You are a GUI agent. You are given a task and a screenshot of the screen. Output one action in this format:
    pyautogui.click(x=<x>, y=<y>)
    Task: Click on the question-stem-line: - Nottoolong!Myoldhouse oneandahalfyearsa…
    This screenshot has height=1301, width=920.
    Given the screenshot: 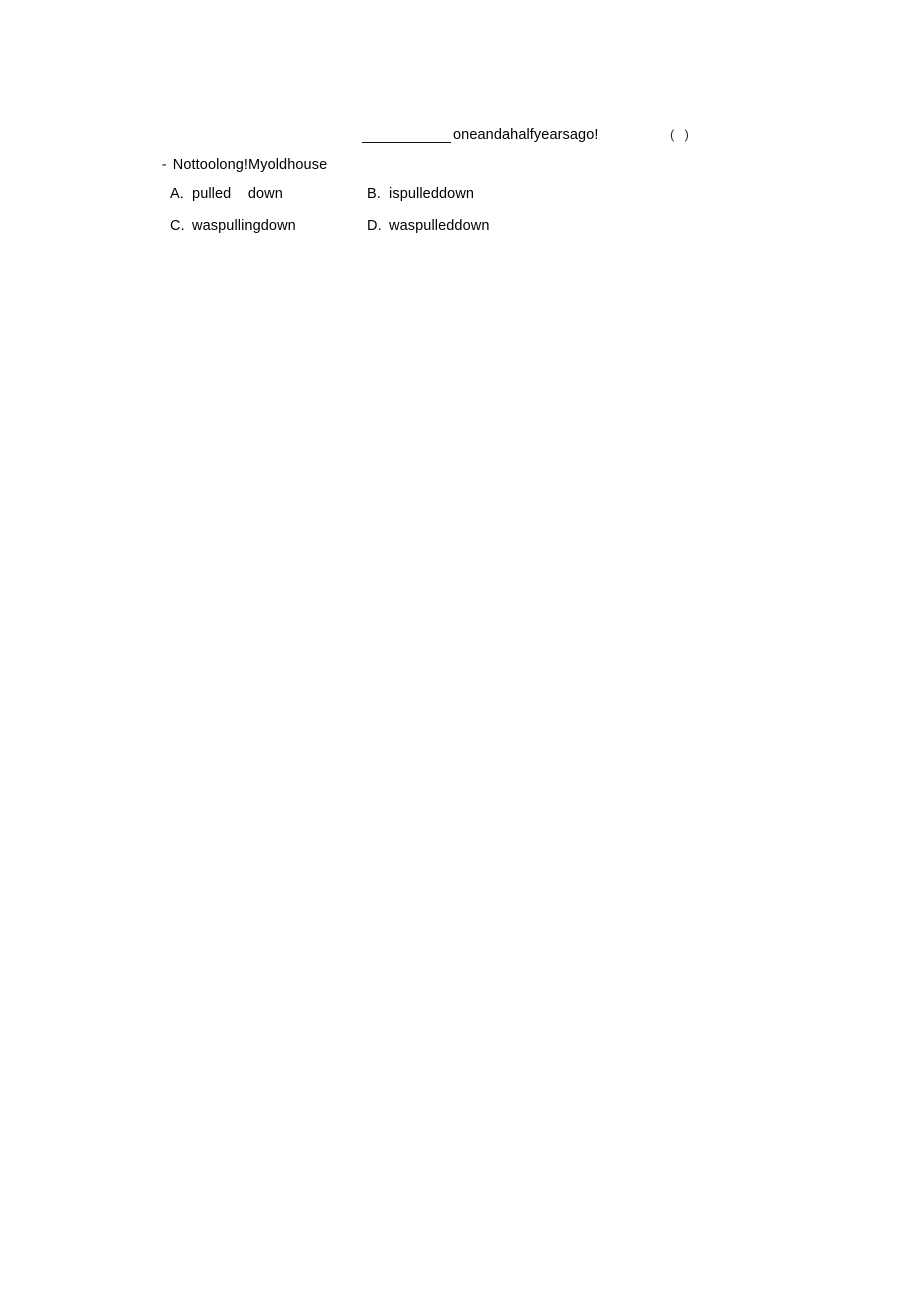 What is the action you would take?
    pyautogui.click(x=487, y=146)
    